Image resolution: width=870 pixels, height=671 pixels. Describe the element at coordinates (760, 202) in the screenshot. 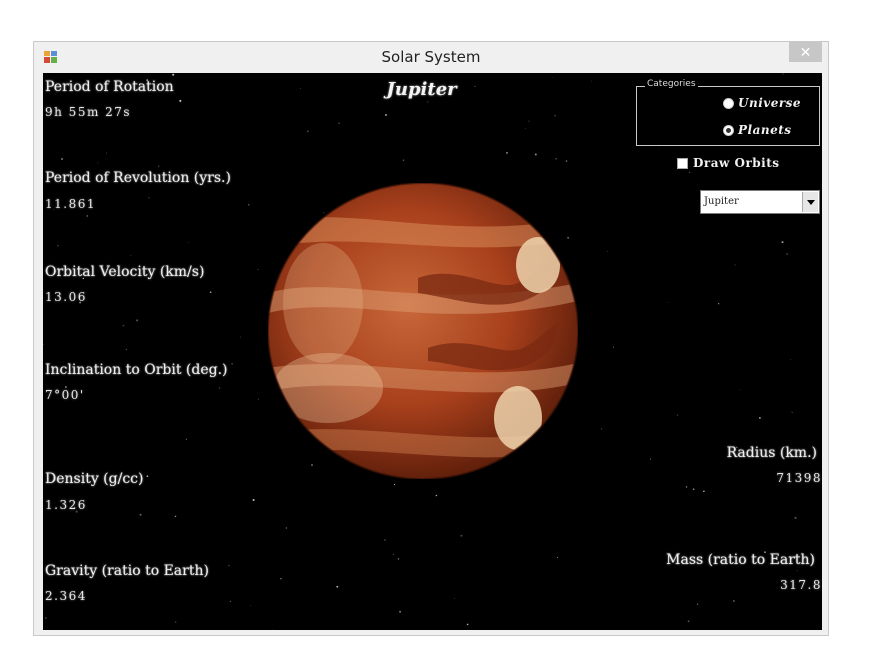

I see `planet-select: Jupiter` at that location.